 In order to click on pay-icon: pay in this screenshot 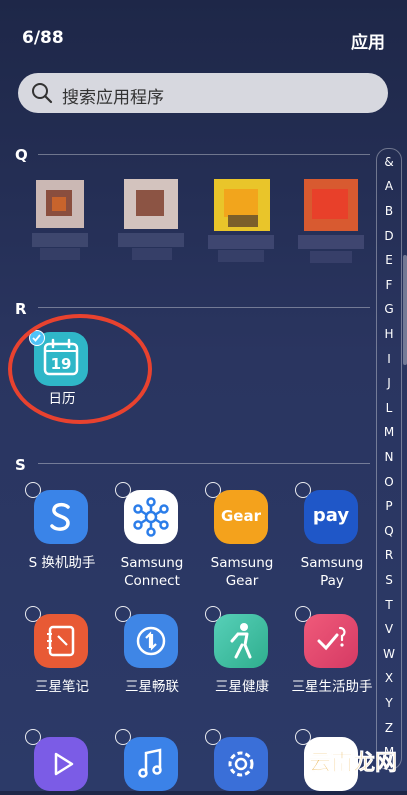, I will do `click(331, 517)`.